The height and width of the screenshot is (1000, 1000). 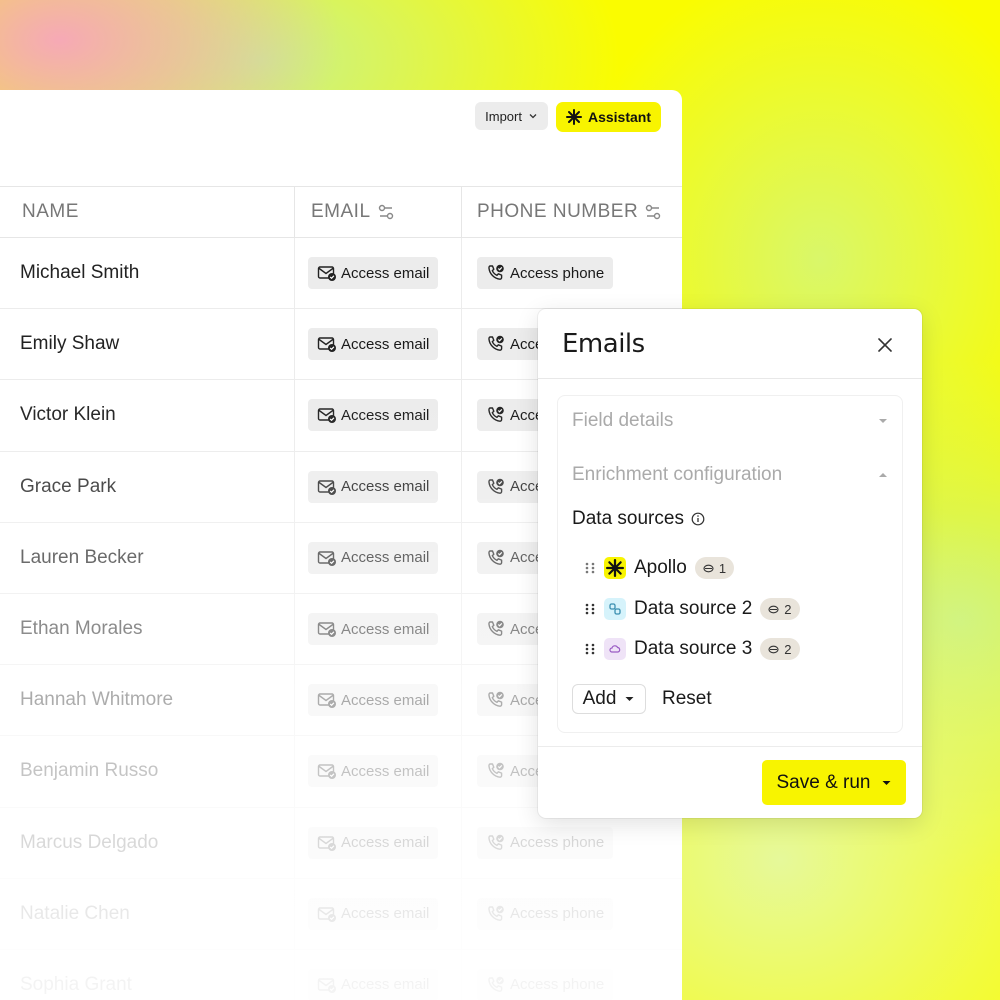 What do you see at coordinates (573, 117) in the screenshot?
I see `sparkle-icon` at bounding box center [573, 117].